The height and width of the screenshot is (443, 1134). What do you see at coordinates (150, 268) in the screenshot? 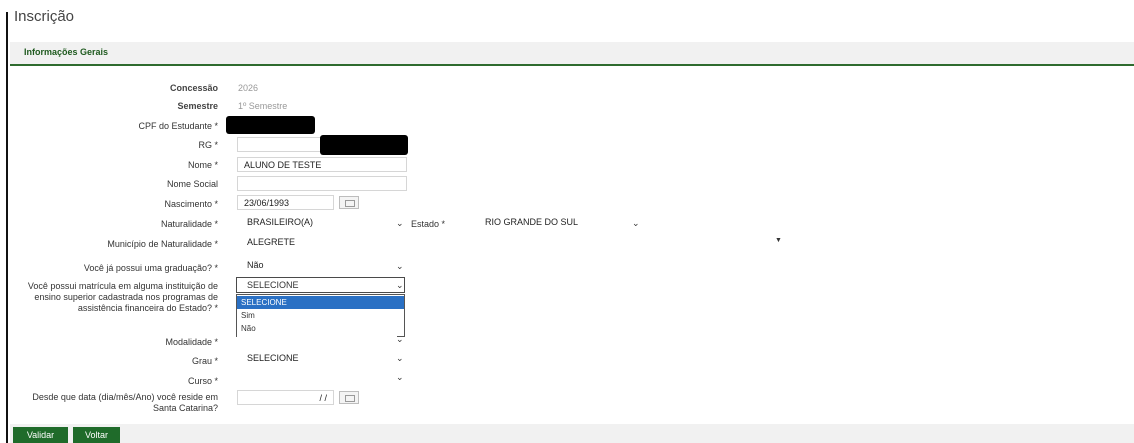
I see `graduacao-label: Você já possui uma graduação? *` at bounding box center [150, 268].